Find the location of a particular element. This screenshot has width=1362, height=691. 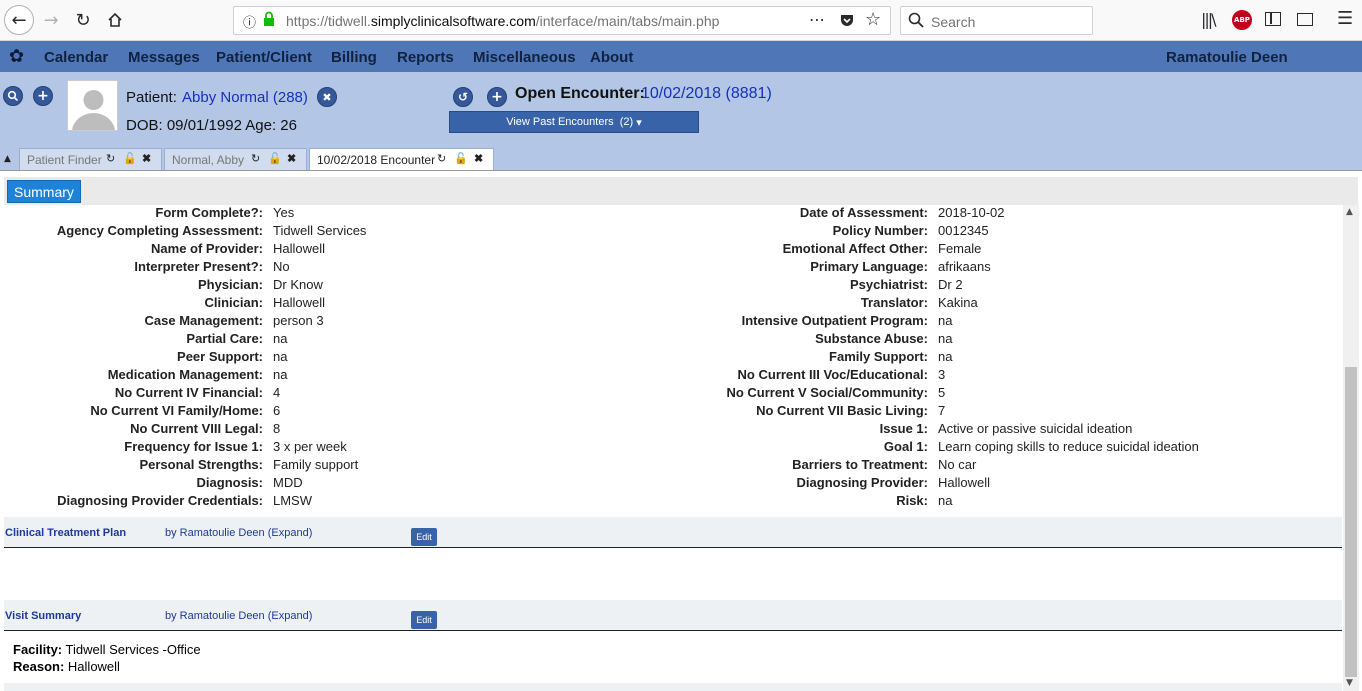

forward-arrow-icon: → is located at coordinates (51, 20).